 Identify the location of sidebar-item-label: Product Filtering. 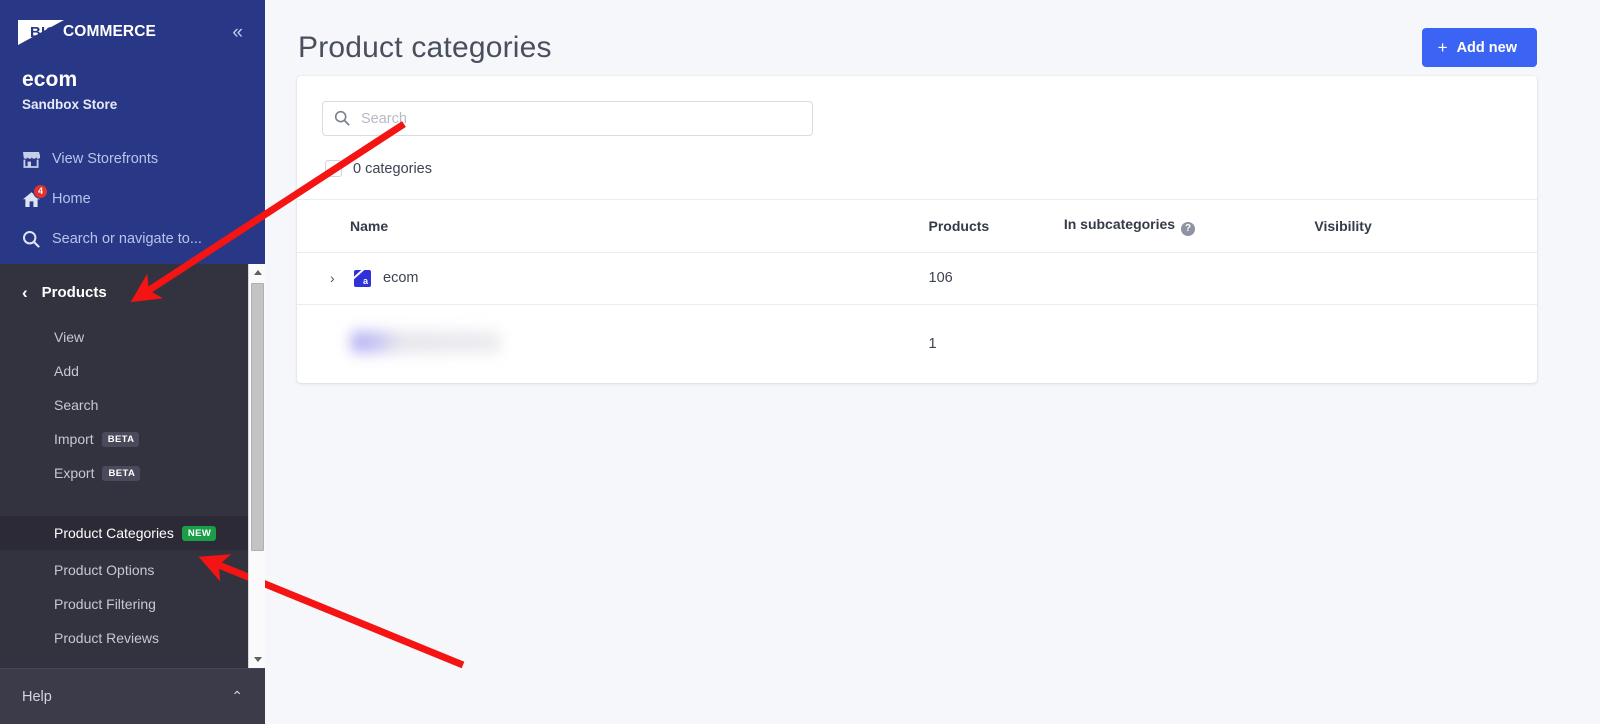
(105, 604).